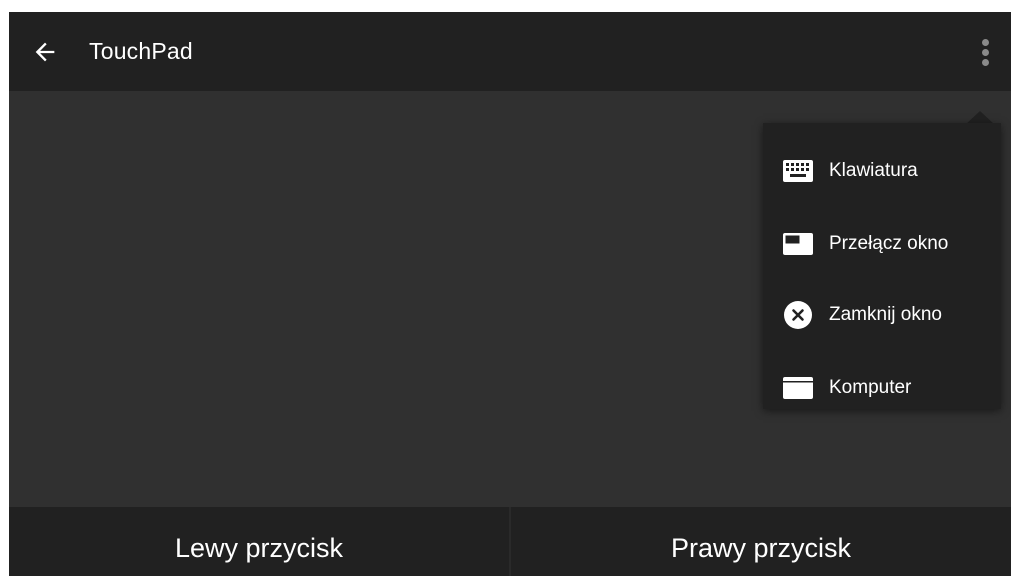 This screenshot has height=576, width=1011. Describe the element at coordinates (510, 51) in the screenshot. I see `app-bar: TouchPad` at that location.